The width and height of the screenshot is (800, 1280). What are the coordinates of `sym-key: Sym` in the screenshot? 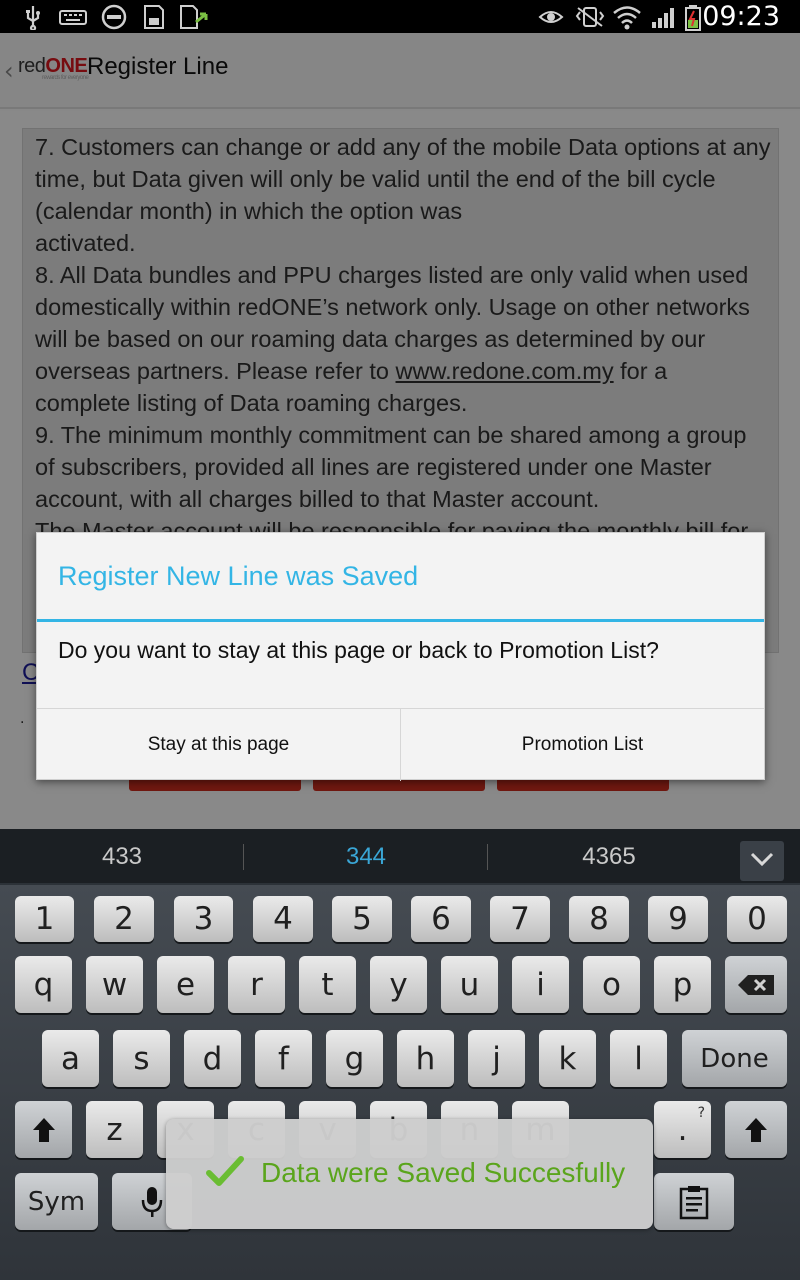 It's located at (56, 1201).